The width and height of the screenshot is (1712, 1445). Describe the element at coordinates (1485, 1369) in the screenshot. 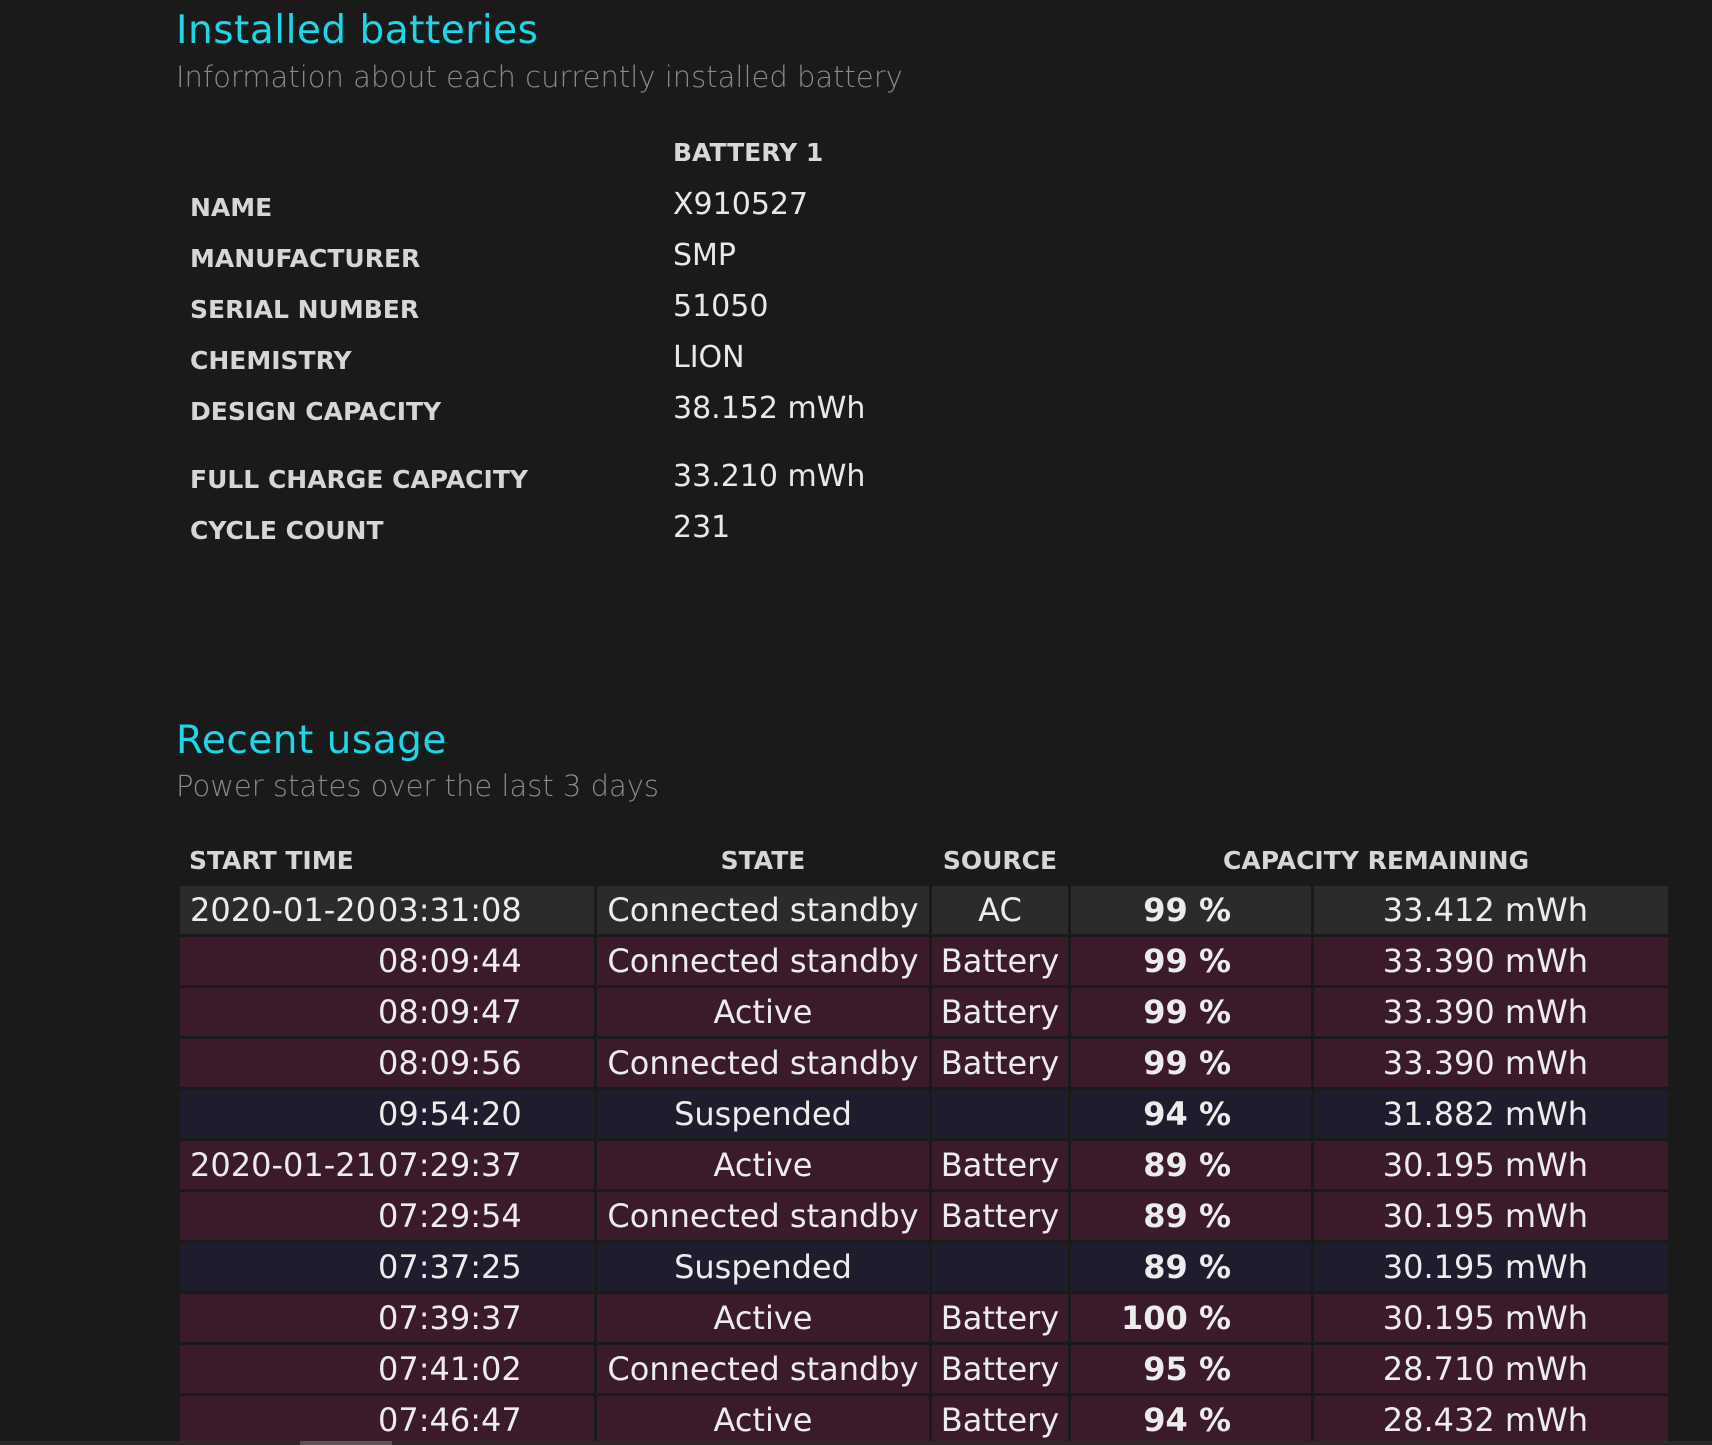

I see `capacity-mwh: 28.710 mWh` at that location.